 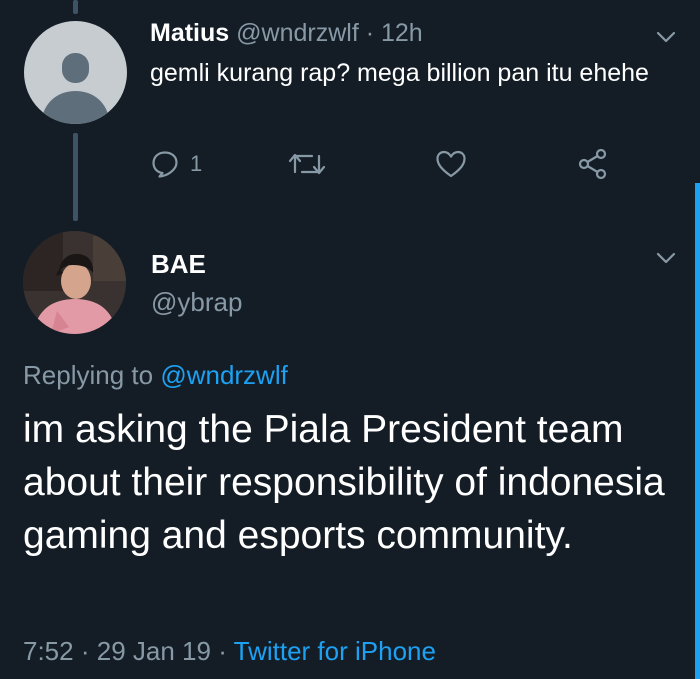 I want to click on tweet-date: 29 Jan 19, so click(x=153, y=651).